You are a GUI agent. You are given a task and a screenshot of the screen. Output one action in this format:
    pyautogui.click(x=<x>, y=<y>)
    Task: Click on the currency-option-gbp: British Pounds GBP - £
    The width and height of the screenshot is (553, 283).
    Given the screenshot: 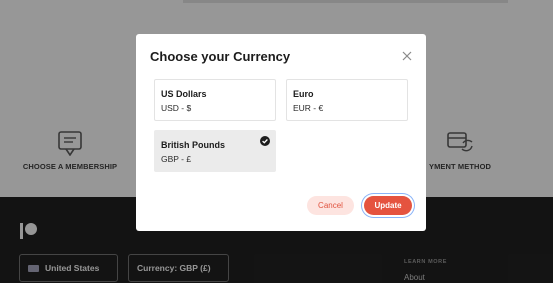 What is the action you would take?
    pyautogui.click(x=215, y=151)
    